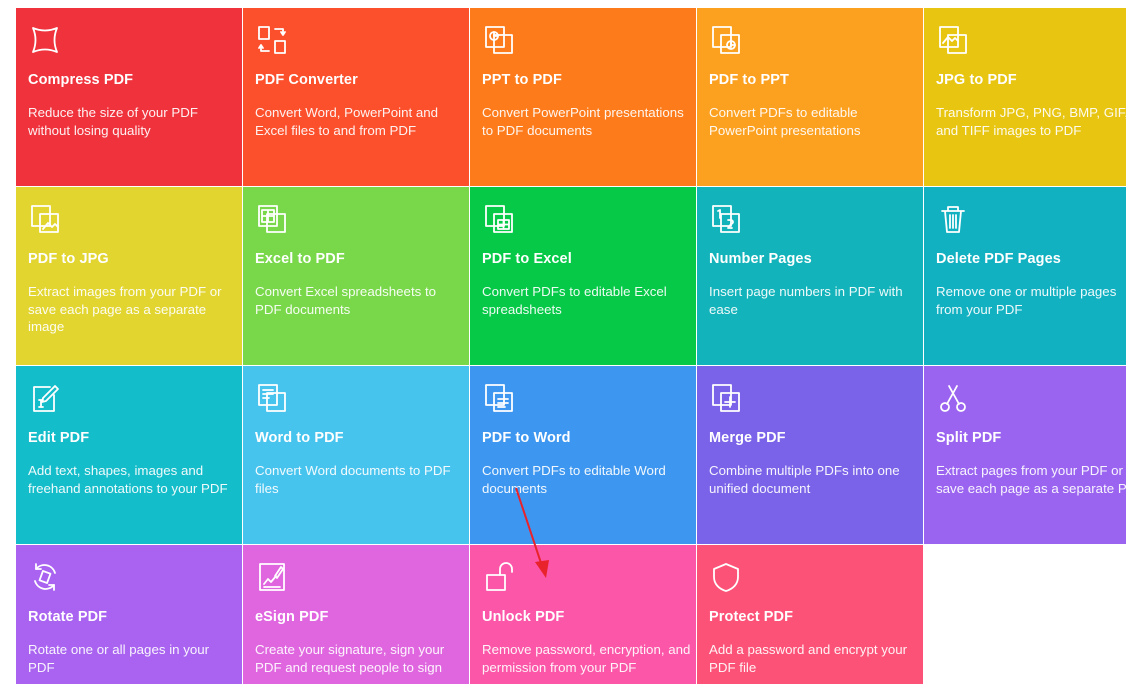  Describe the element at coordinates (272, 577) in the screenshot. I see `signature-icon` at that location.